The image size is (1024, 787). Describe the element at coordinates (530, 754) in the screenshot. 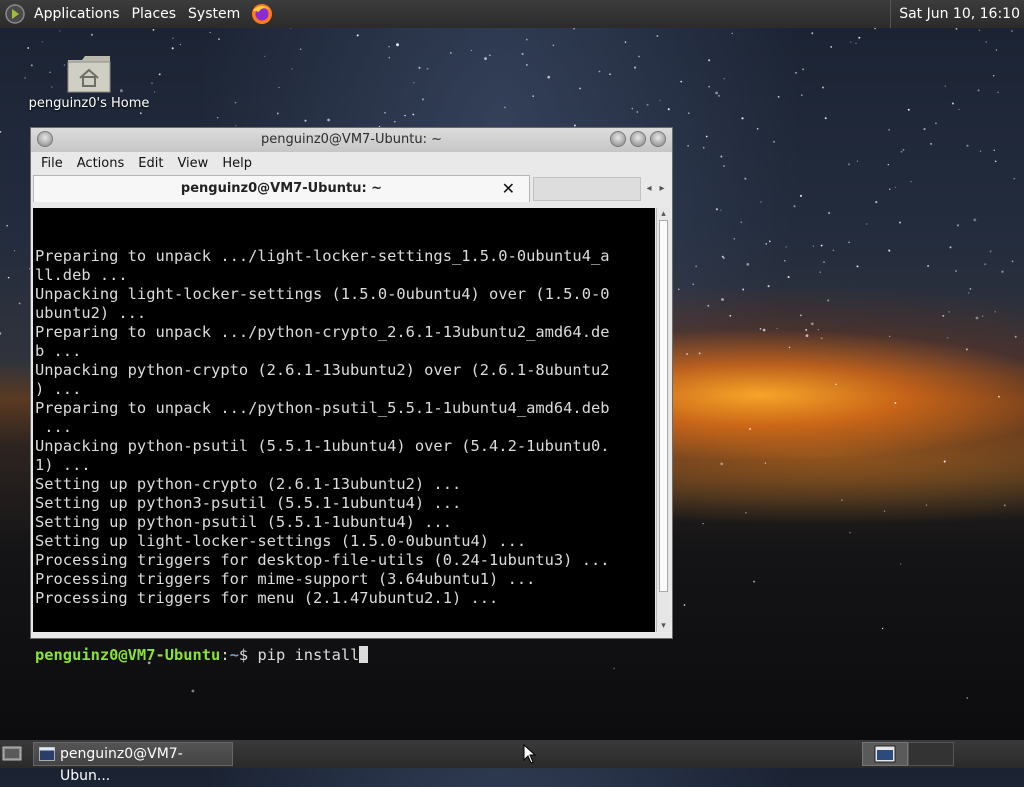

I see `mouse-pointer-icon` at that location.